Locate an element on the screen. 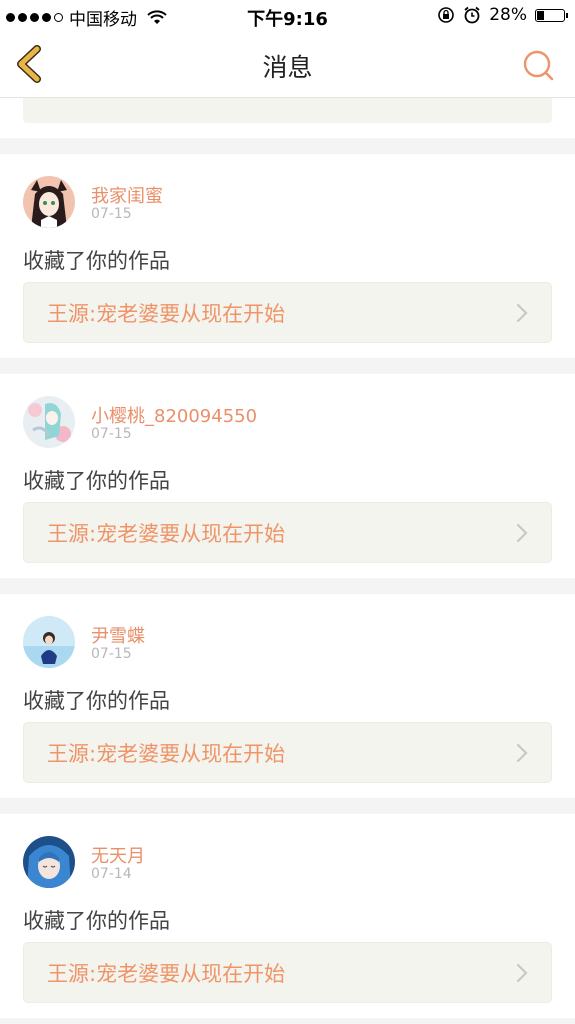 This screenshot has height=1024, width=575. message-date: 07-14 is located at coordinates (111, 874).